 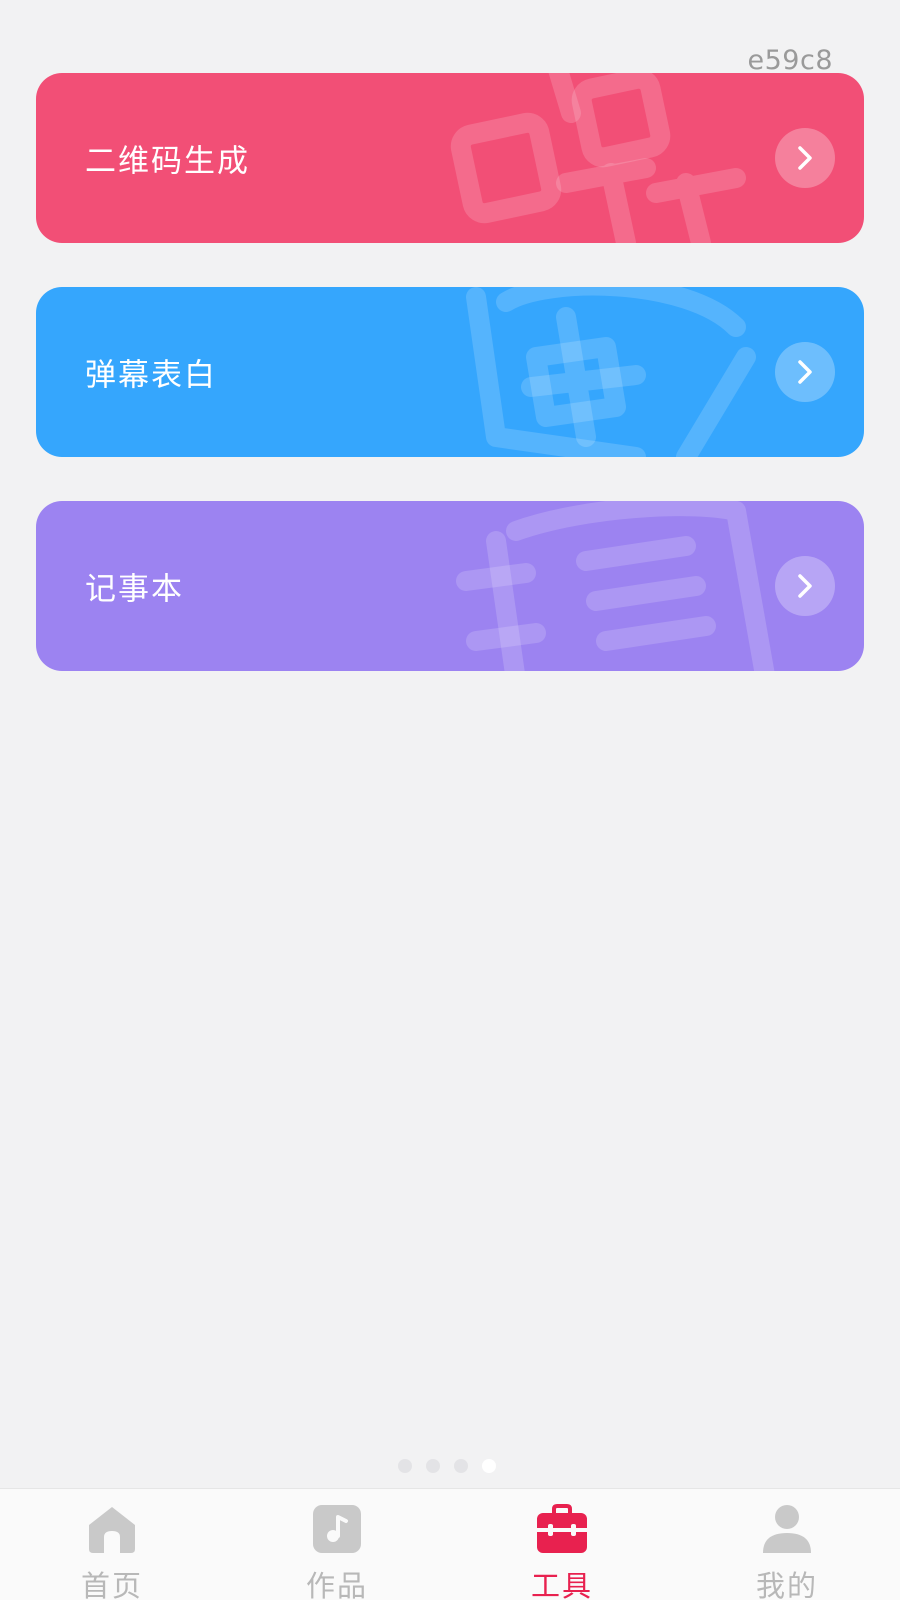 What do you see at coordinates (112, 1530) in the screenshot?
I see `home-icon` at bounding box center [112, 1530].